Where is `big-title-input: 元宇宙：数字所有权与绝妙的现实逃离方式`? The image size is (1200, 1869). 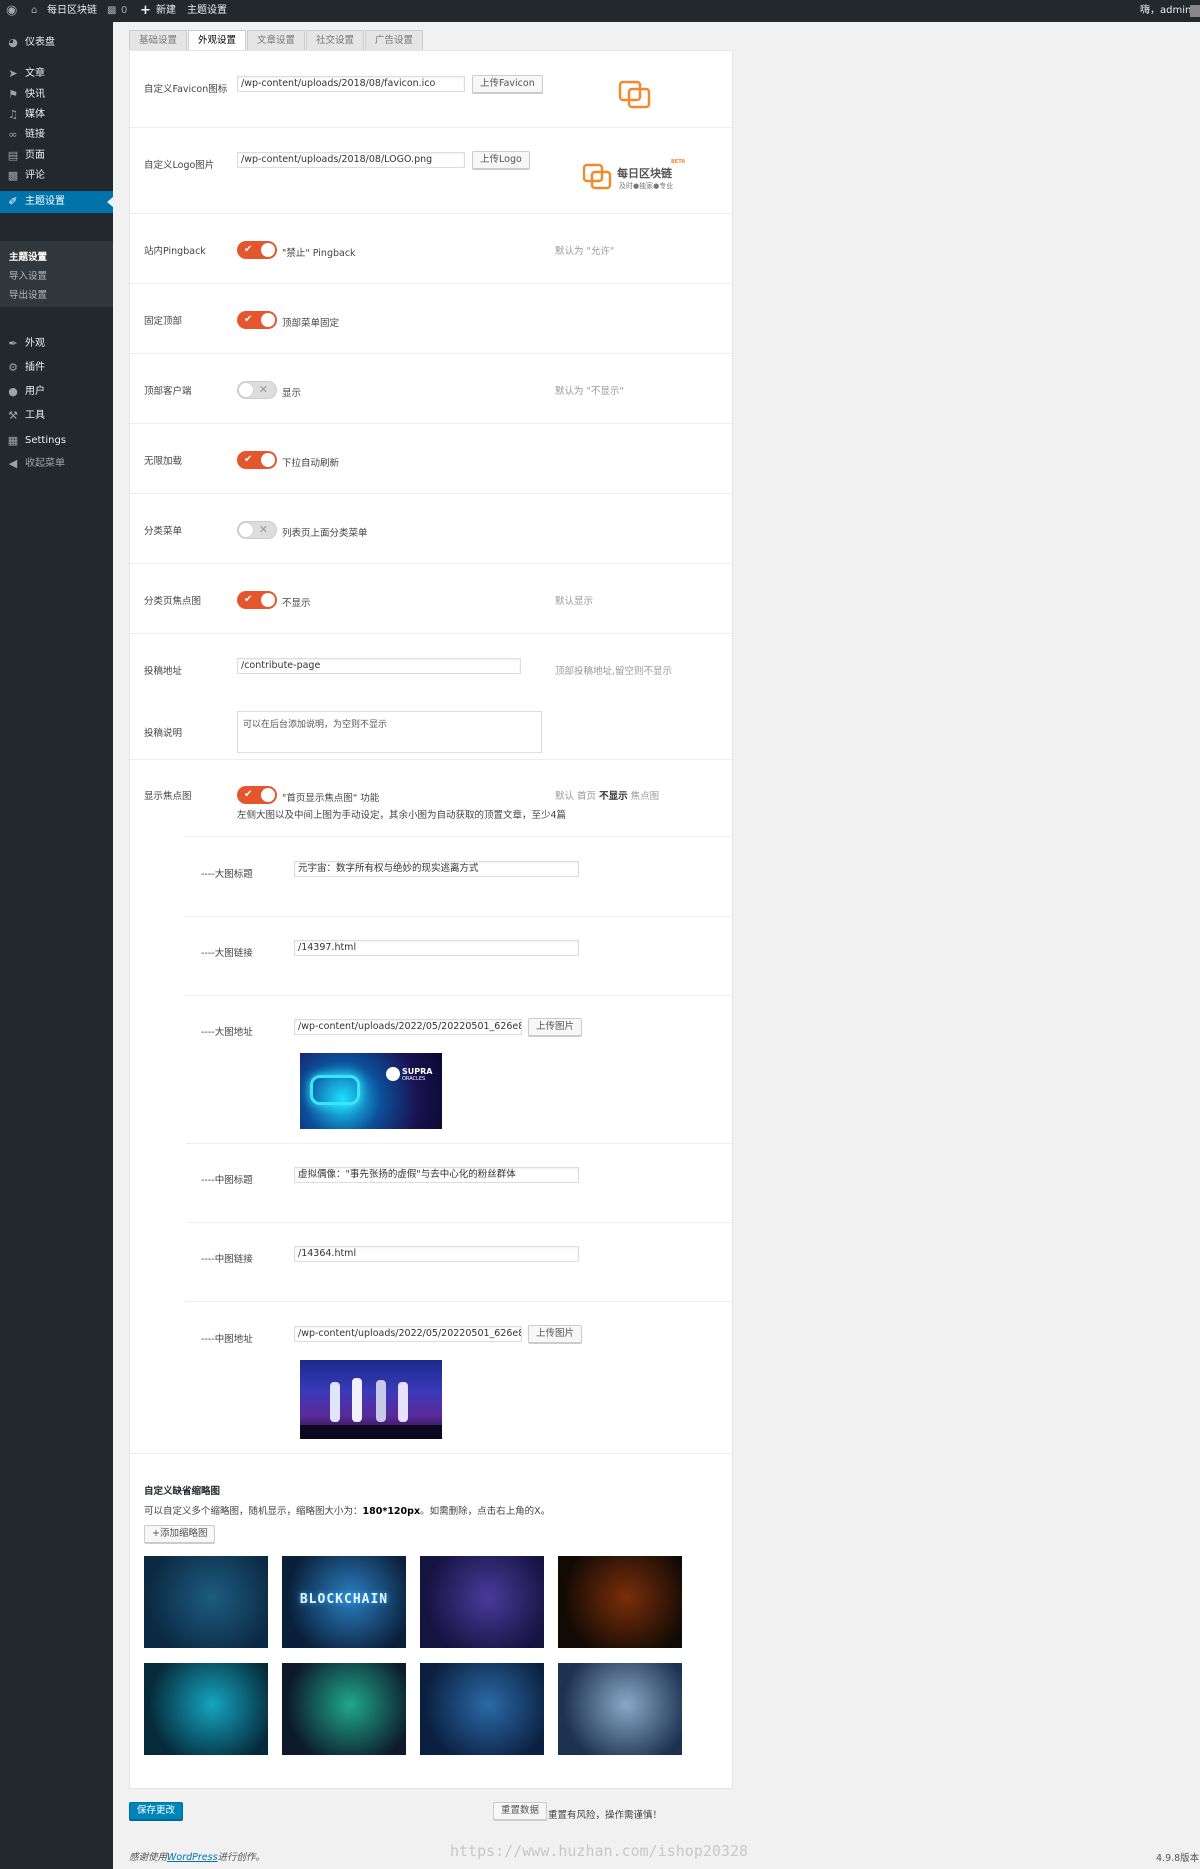
big-title-input: 元宇宙：数字所有权与绝妙的现实逃离方式 is located at coordinates (436, 869).